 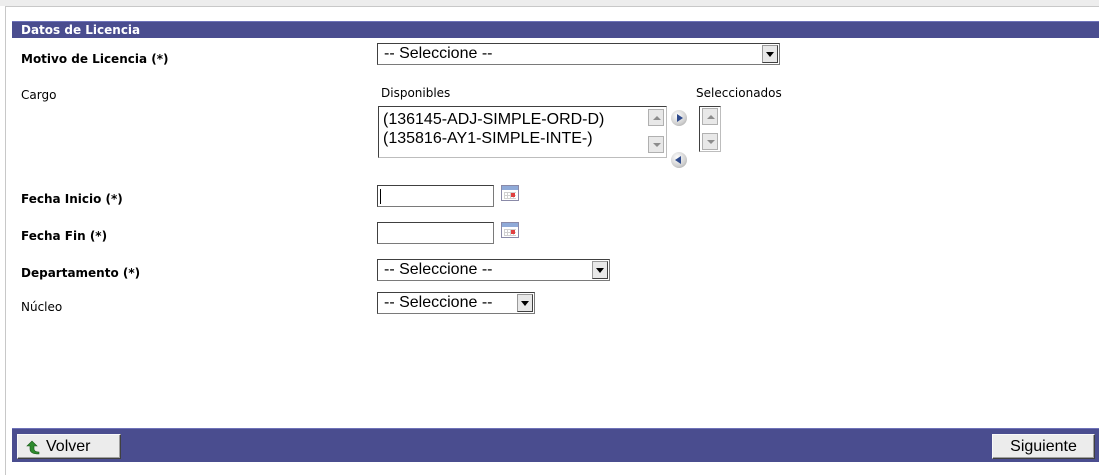 I want to click on next-button-label: Siguiente, so click(x=1043, y=446).